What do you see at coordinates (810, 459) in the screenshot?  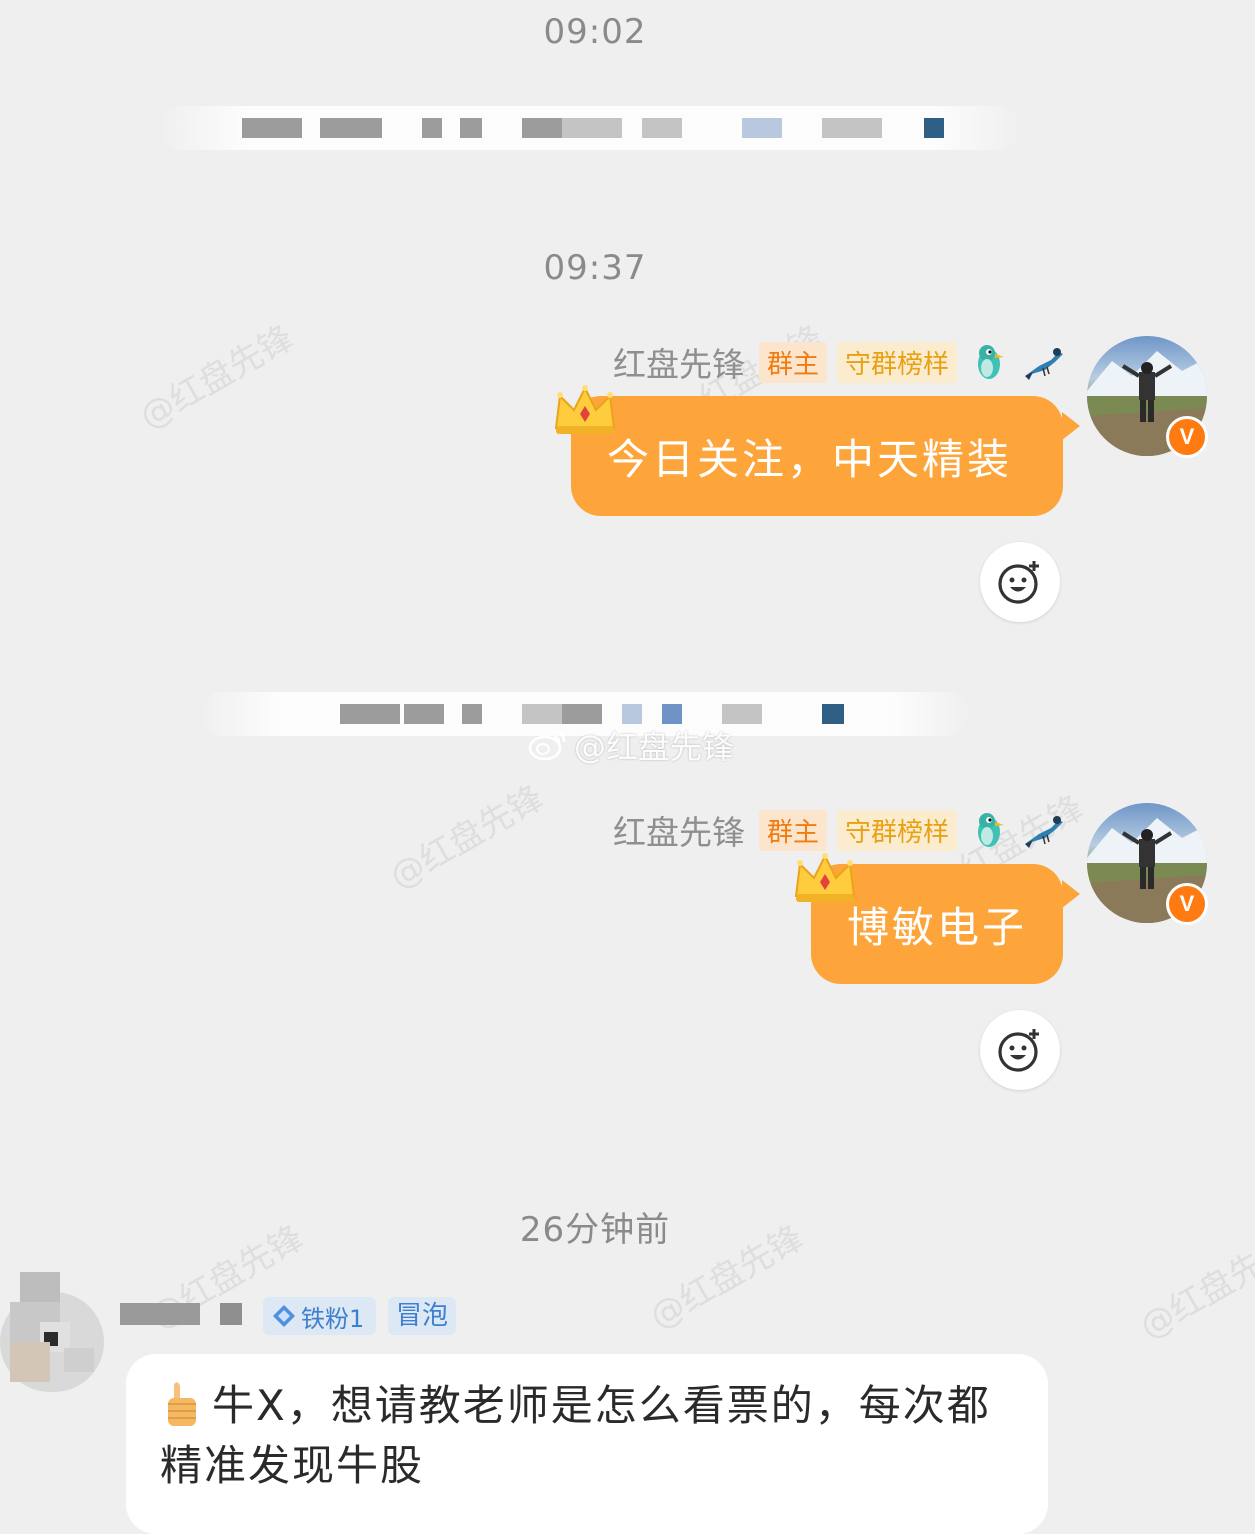 I see `message-text: 今日关注，中天精装` at bounding box center [810, 459].